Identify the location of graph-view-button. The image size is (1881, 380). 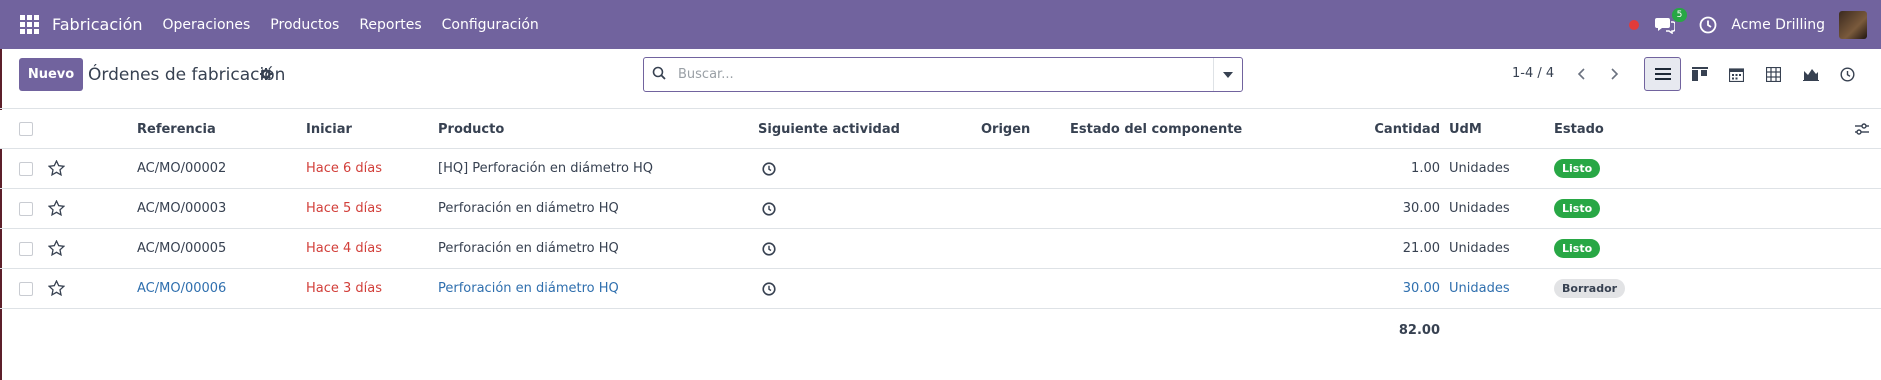
(1810, 74).